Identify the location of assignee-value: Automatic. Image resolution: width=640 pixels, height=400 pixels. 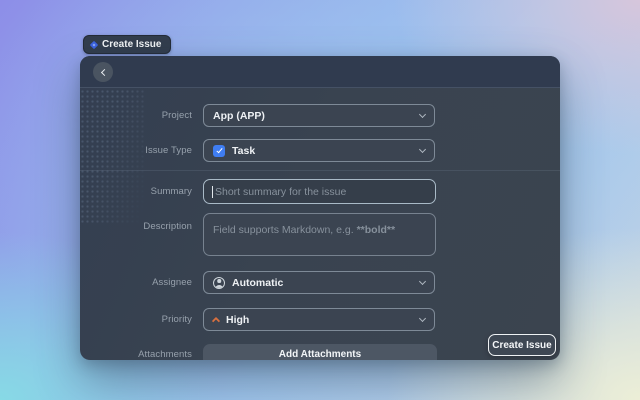
(258, 282).